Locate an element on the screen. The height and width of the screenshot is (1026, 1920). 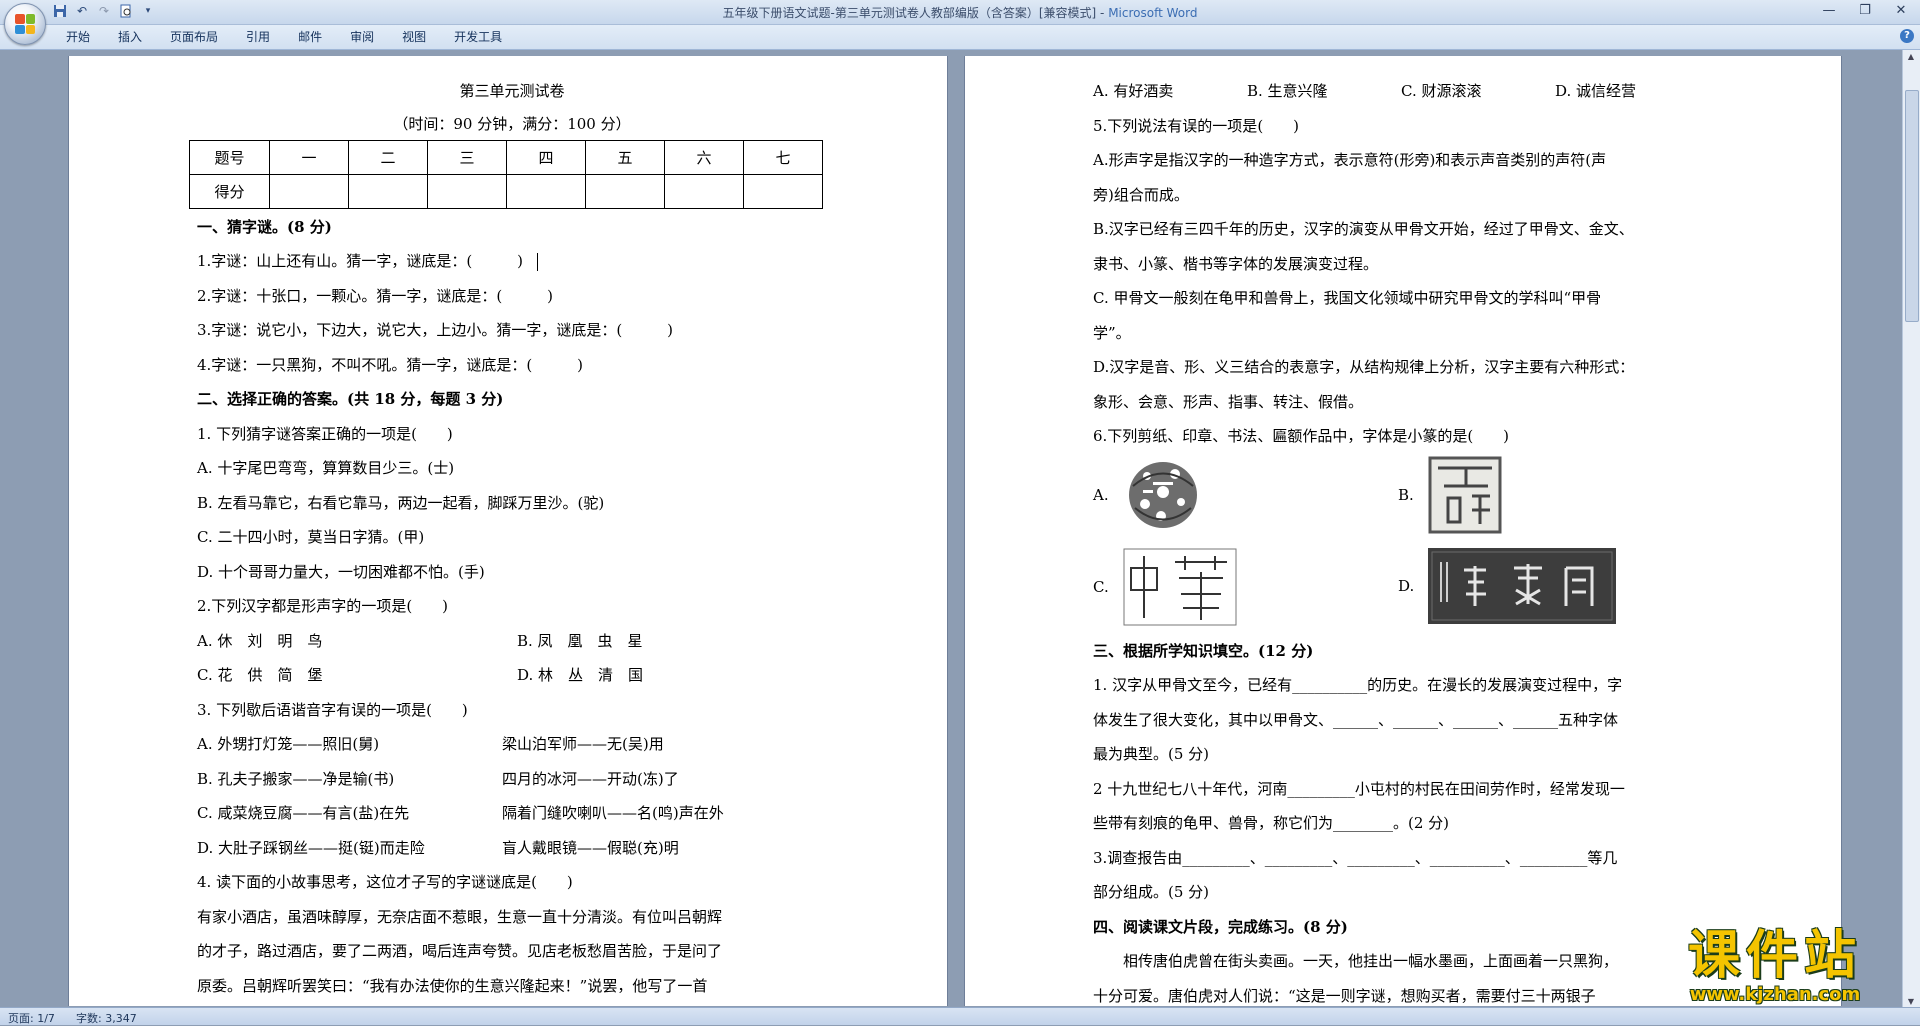
question-line: A.形声字是指汉字的一种造字方式，表示意符(形旁)和表示声音类别的声符(声 is located at coordinates (1350, 160).